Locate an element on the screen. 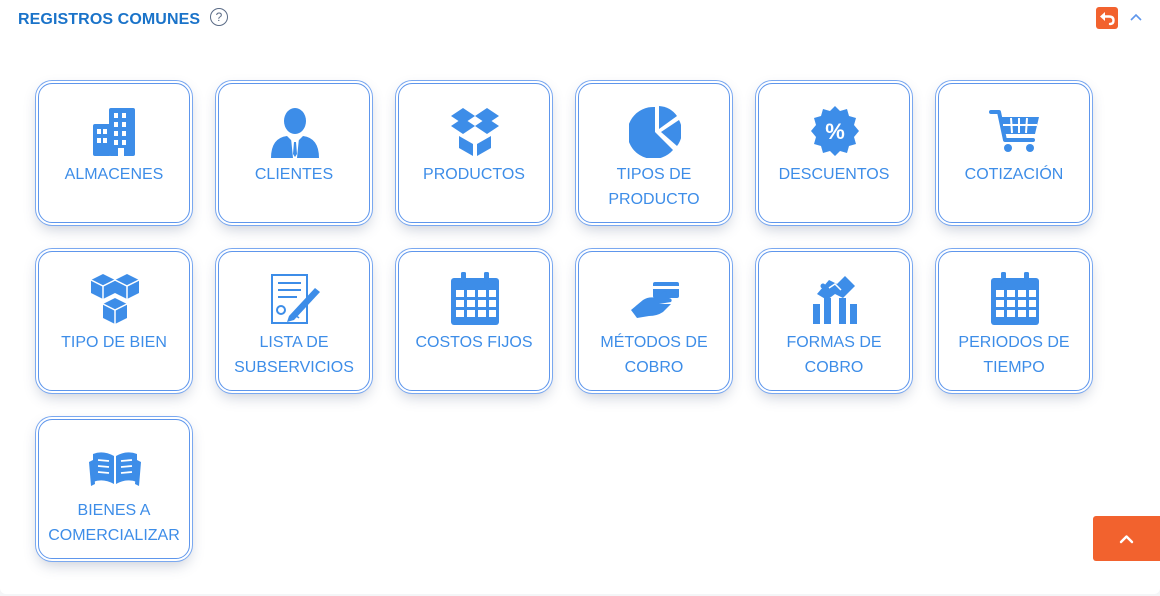 The width and height of the screenshot is (1160, 596). tile-label: TIPO DE BIEN is located at coordinates (114, 342).